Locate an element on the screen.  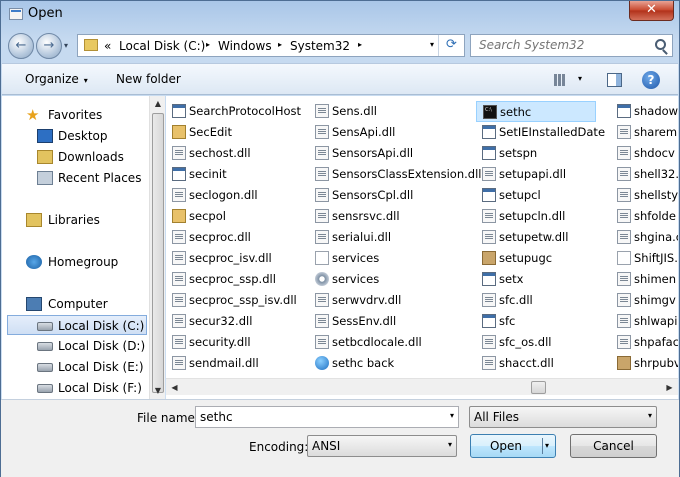
file-item: SensorsClassExtension.dll is located at coordinates (395, 174).